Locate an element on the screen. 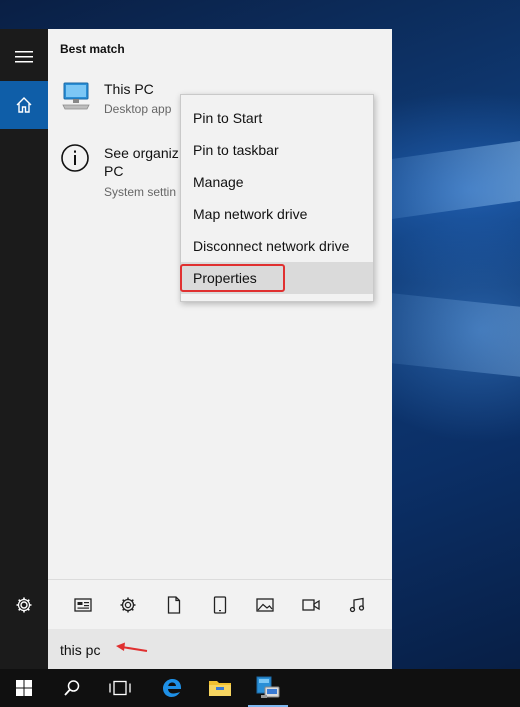 Image resolution: width=520 pixels, height=707 pixels. windows-start-icon is located at coordinates (24, 688).